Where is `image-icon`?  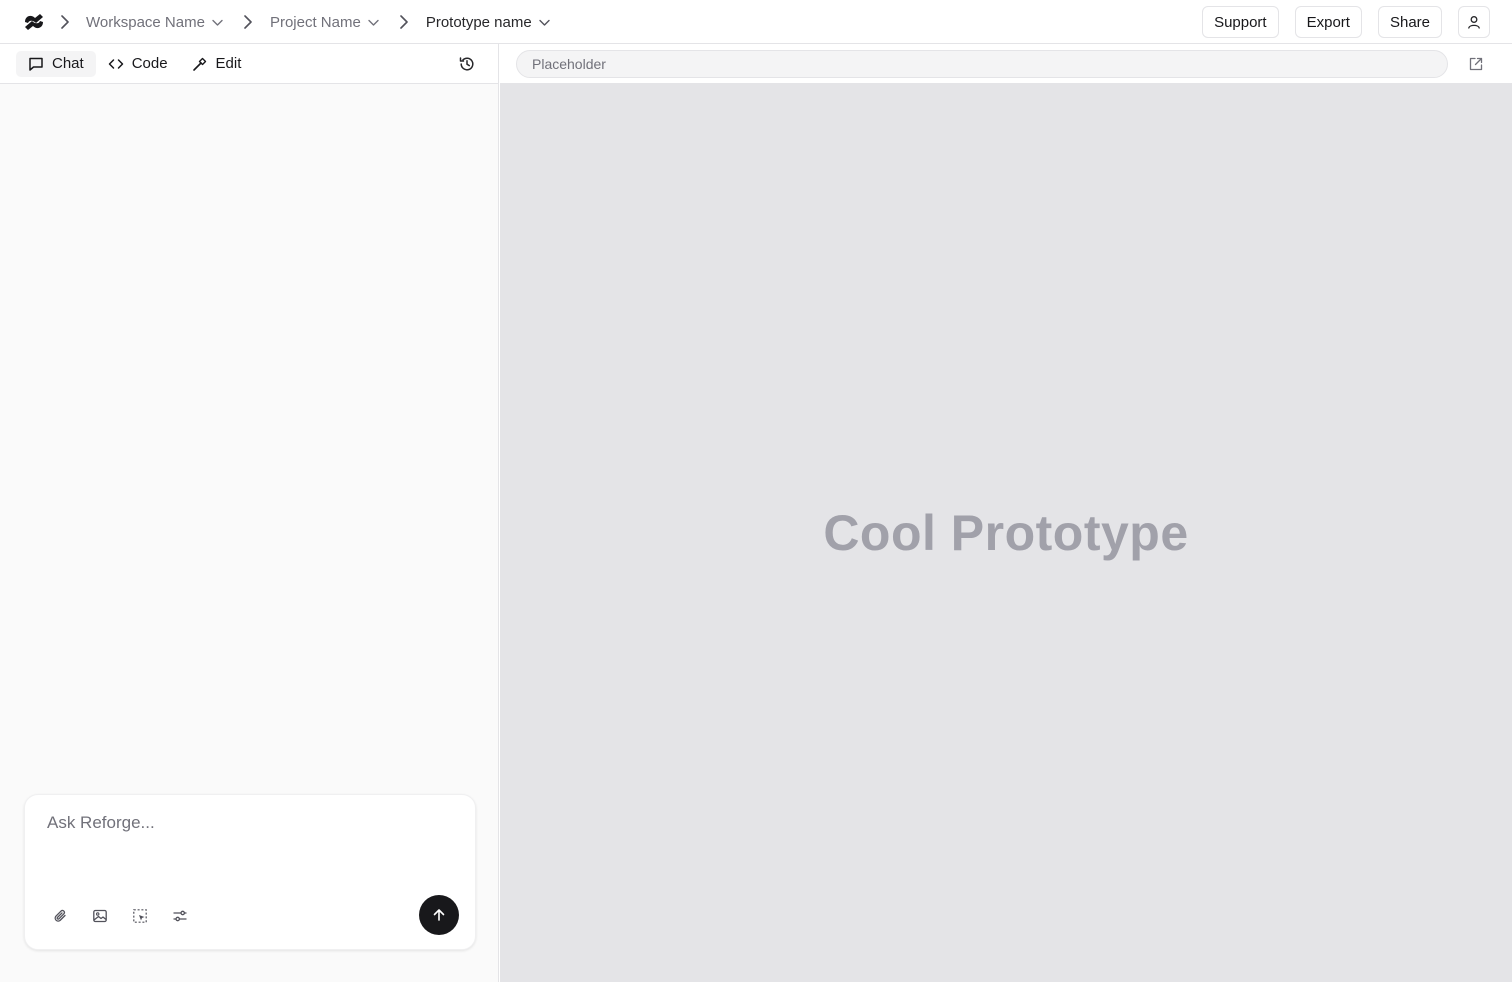
image-icon is located at coordinates (100, 916).